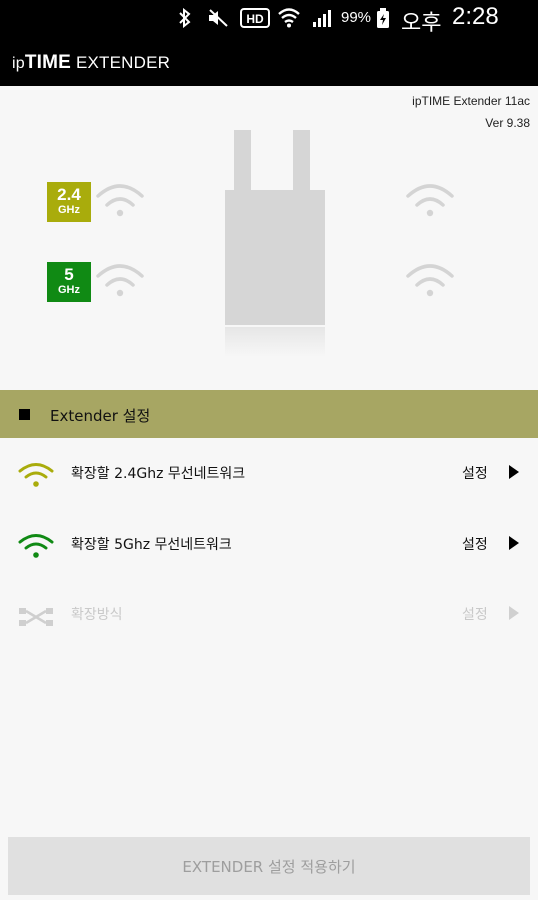  Describe the element at coordinates (322, 18) in the screenshot. I see `signal-icon` at that location.